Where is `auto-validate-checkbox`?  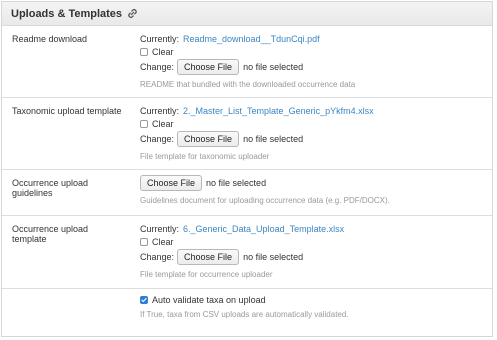
auto-validate-checkbox is located at coordinates (144, 299).